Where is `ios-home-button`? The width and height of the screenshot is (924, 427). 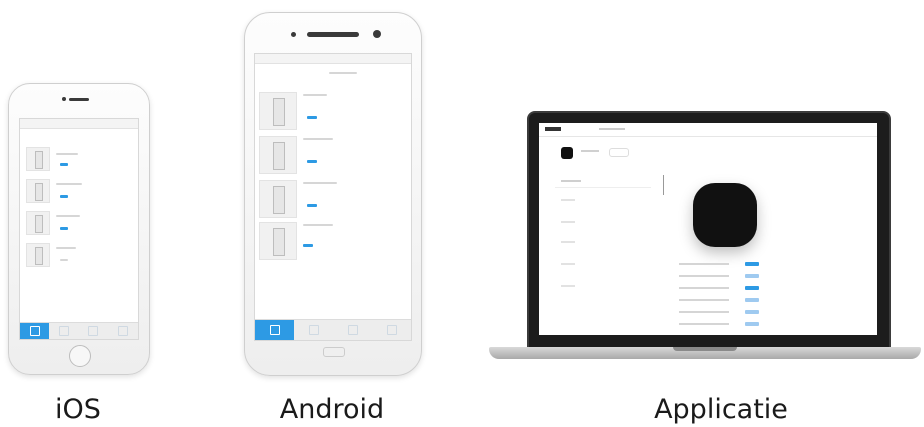
ios-home-button is located at coordinates (80, 356).